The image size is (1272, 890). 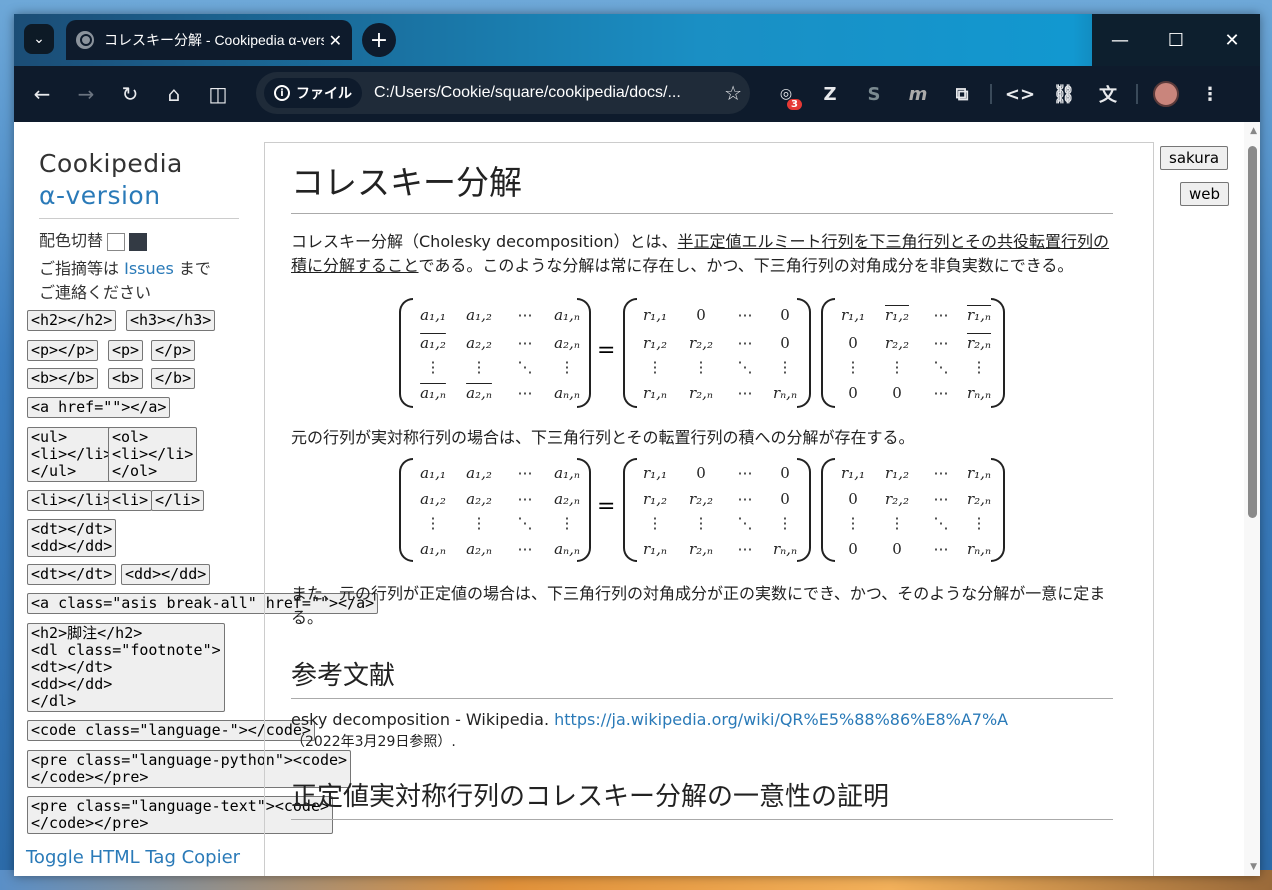 What do you see at coordinates (79, 268) in the screenshot?
I see `feedback-prefix: ご指摘等は` at bounding box center [79, 268].